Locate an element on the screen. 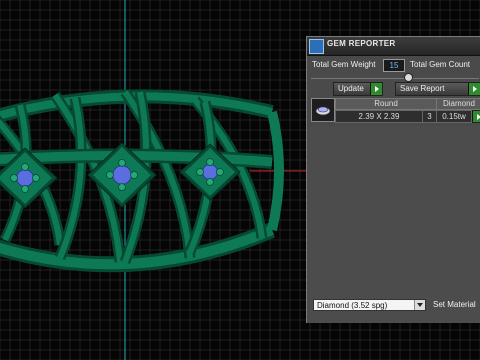 The width and height of the screenshot is (480, 360). chevron-down-icon is located at coordinates (419, 305).